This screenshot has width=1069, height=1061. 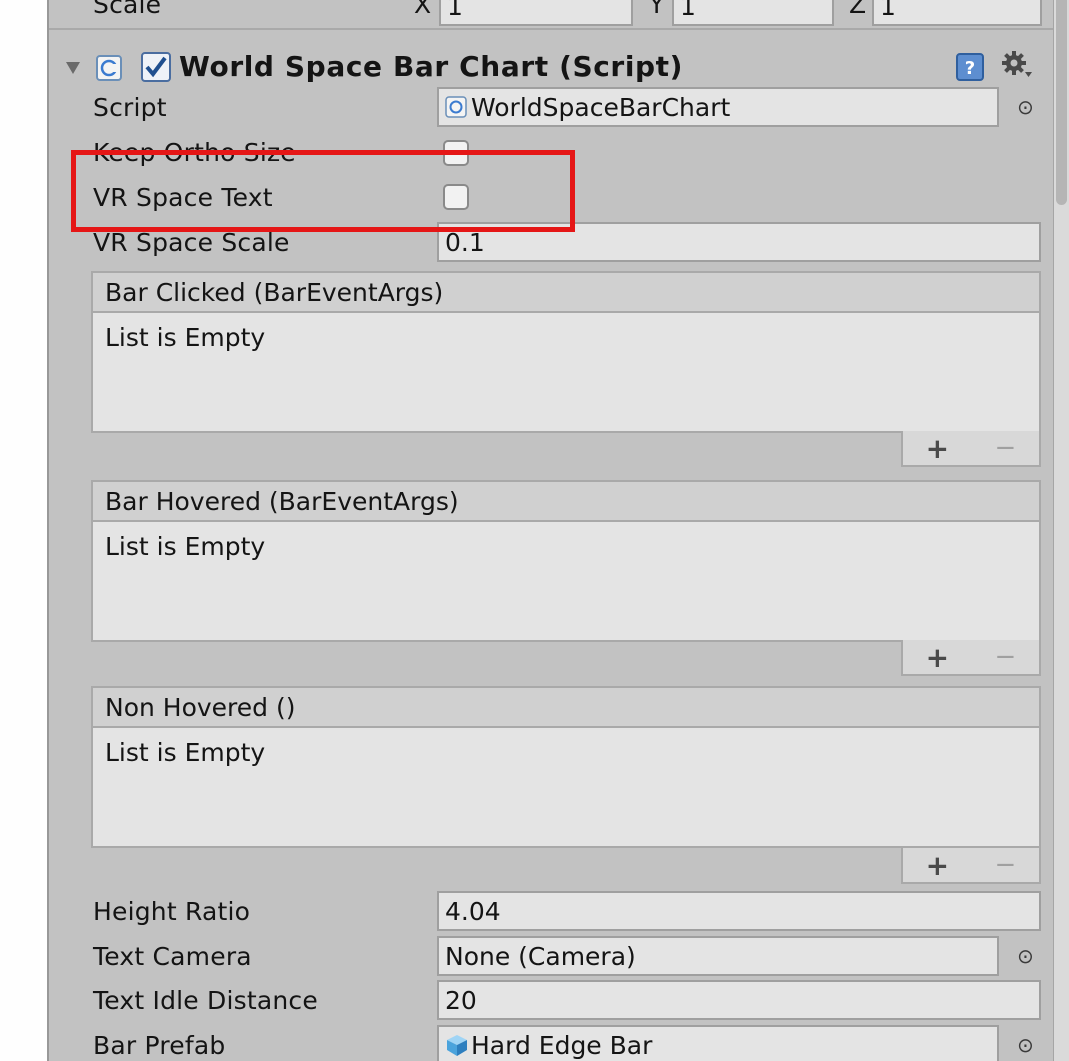 I want to click on event-title: Bar Clicked (BarEventArgs), so click(x=274, y=292).